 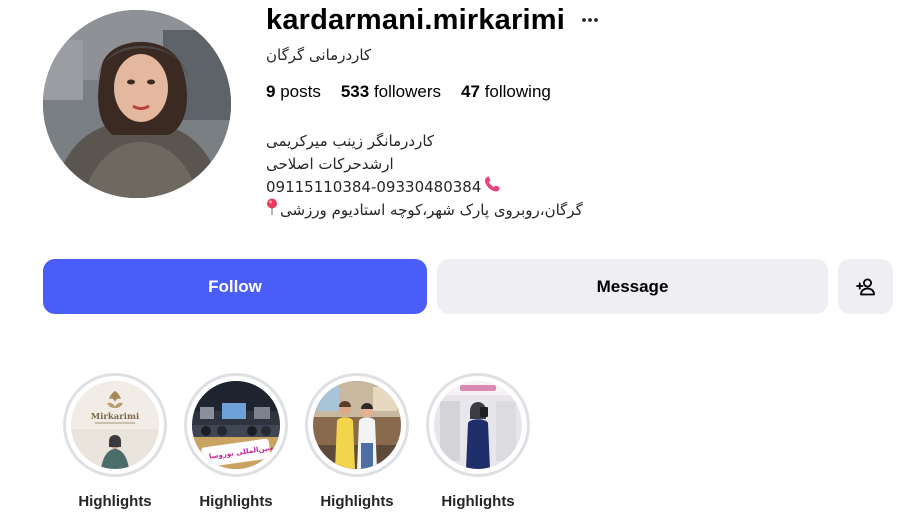 I want to click on bio-line-phone: 09115110384-09330480384, so click(x=424, y=187).